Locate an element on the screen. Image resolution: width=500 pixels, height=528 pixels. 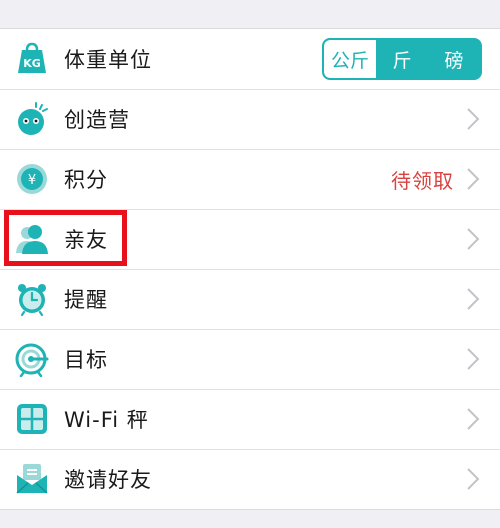
reminder-row: 提醒 is located at coordinates (250, 299).